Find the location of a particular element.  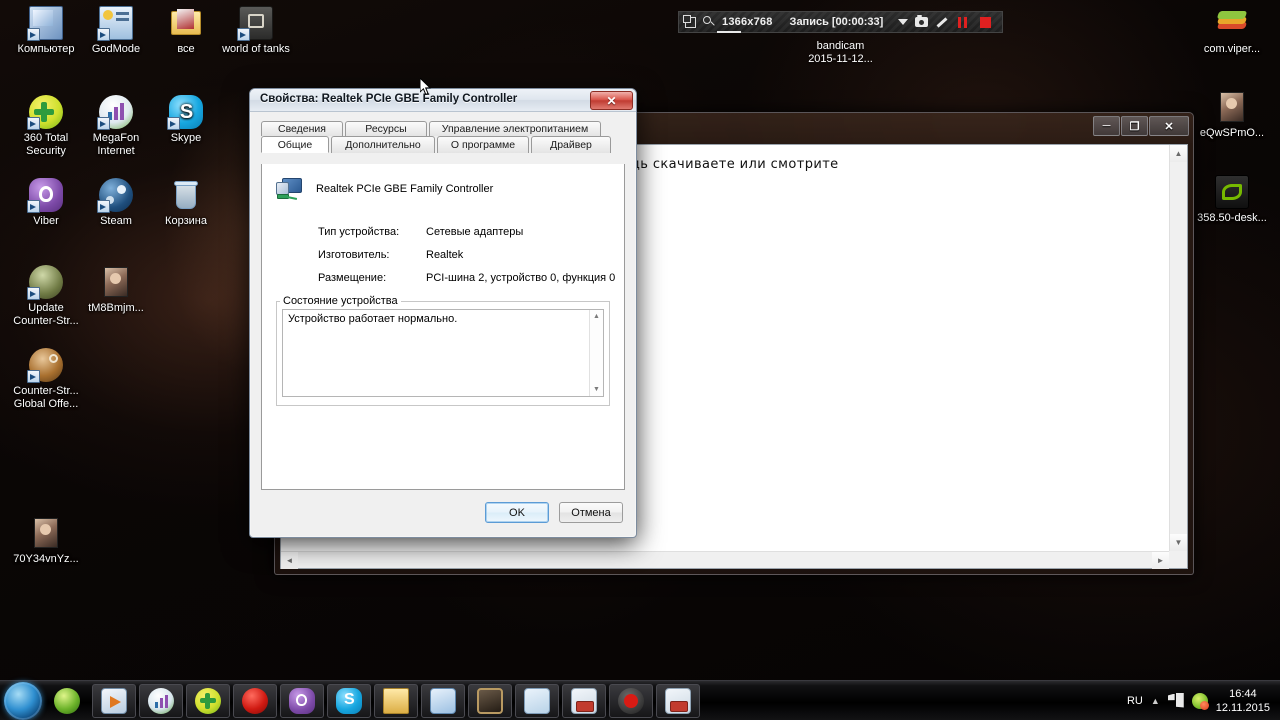

desktop-icon-viber: Viber is located at coordinates (46, 203).